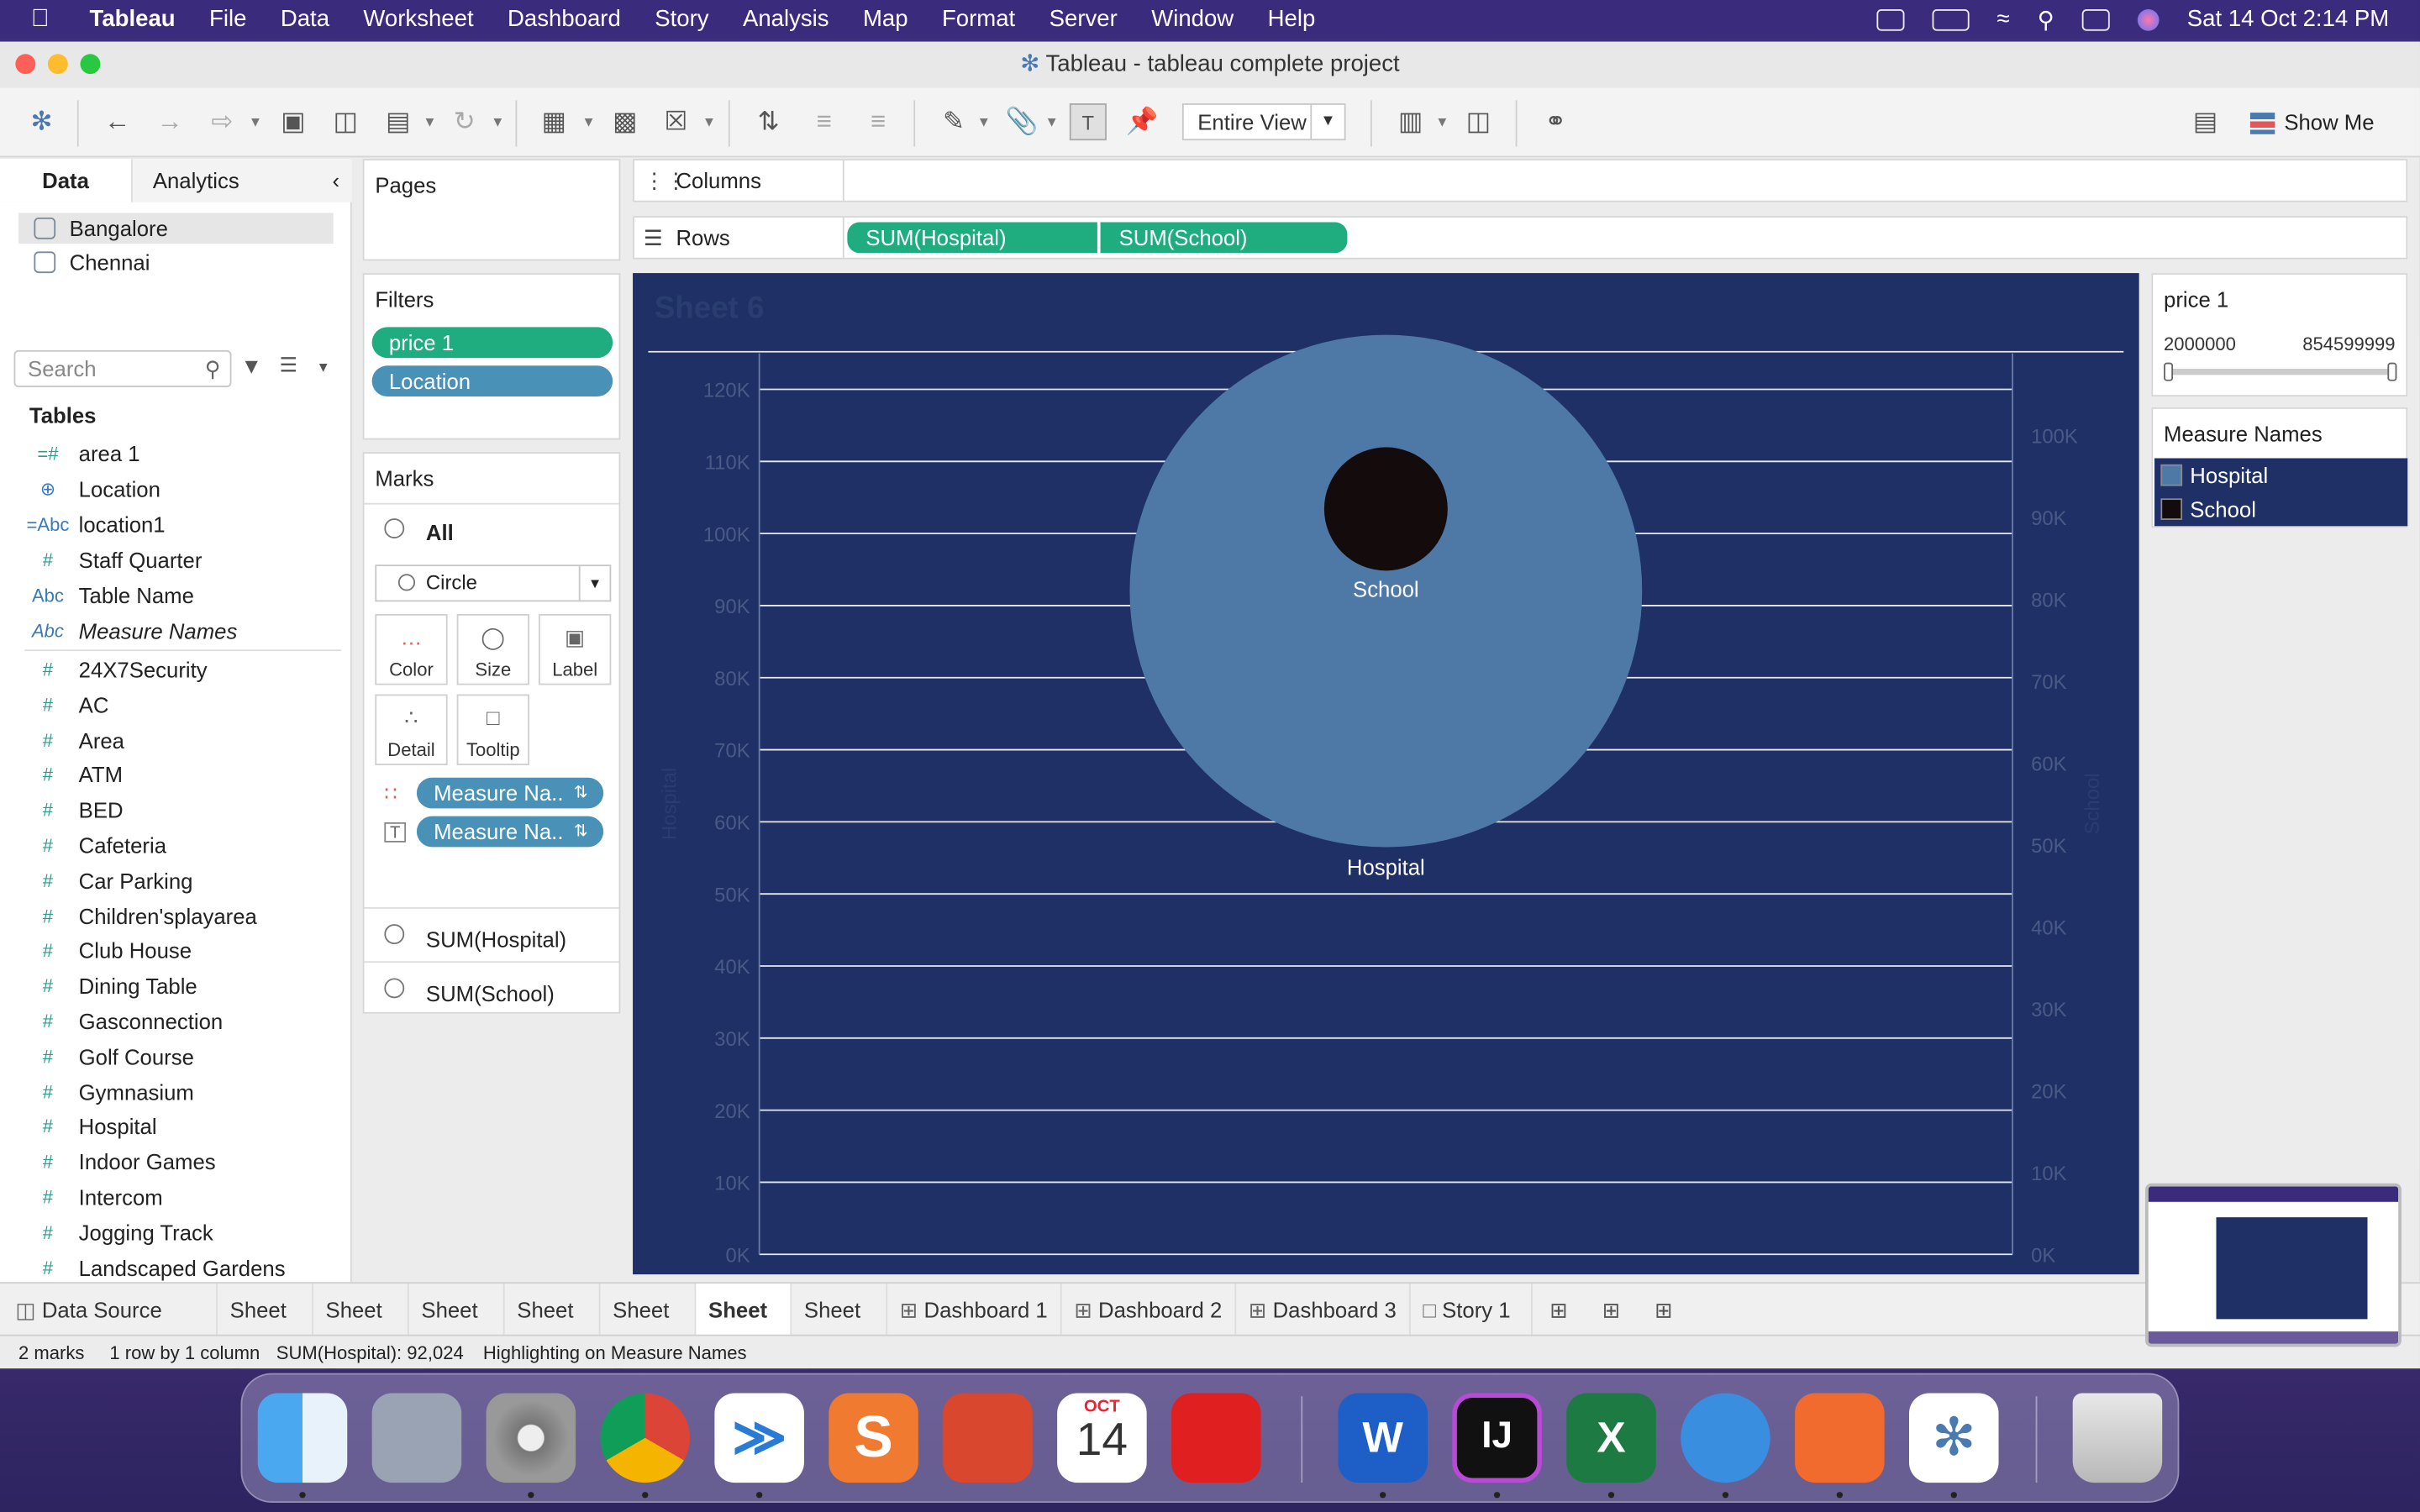  Describe the element at coordinates (109, 1310) in the screenshot. I see `tab-data-source: ◫ Data Source` at that location.